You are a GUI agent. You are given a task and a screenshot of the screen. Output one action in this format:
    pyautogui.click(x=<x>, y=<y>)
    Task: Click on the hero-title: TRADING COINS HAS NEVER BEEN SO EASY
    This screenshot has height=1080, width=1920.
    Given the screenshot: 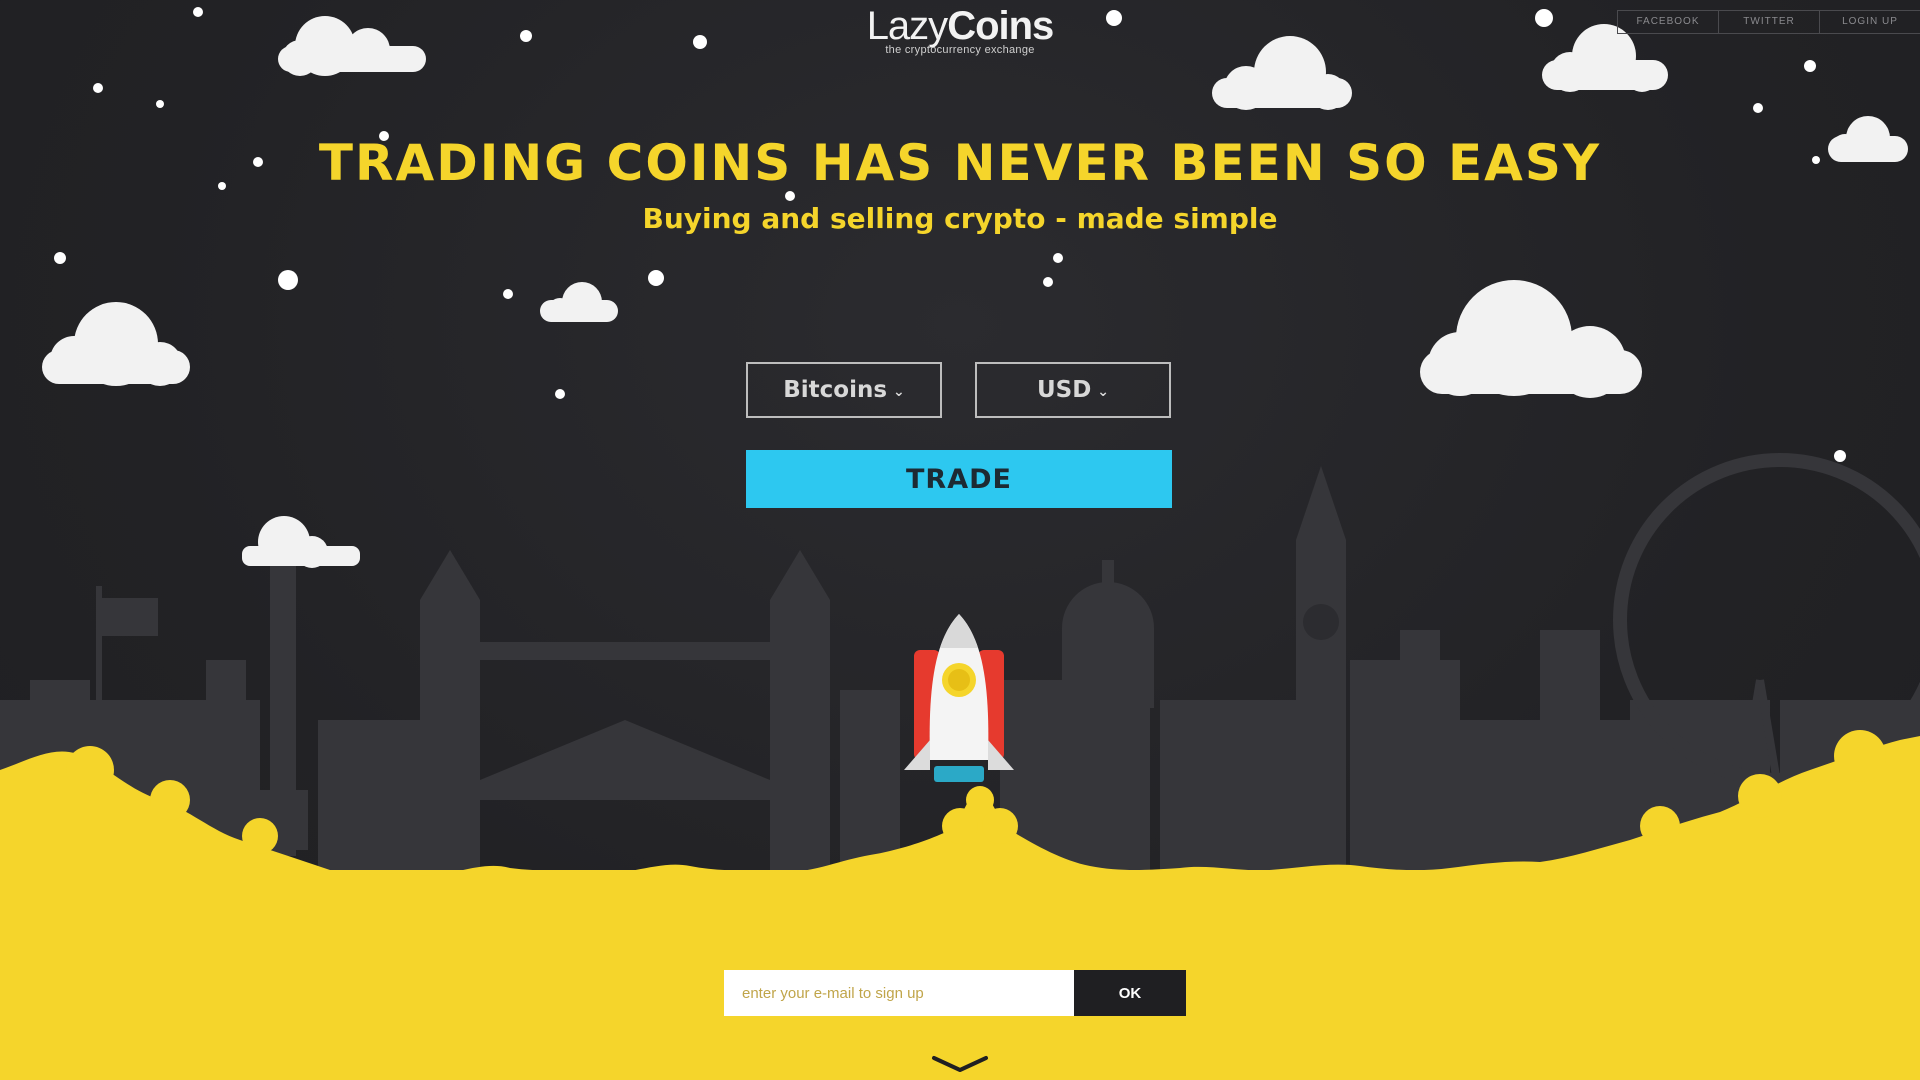 What is the action you would take?
    pyautogui.click(x=960, y=163)
    